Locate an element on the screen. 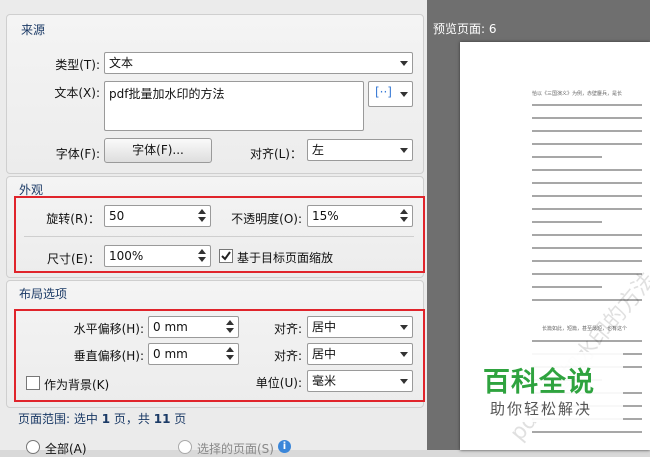 The height and width of the screenshot is (457, 650). site-watermark-title: 百科全说 is located at coordinates (539, 382).